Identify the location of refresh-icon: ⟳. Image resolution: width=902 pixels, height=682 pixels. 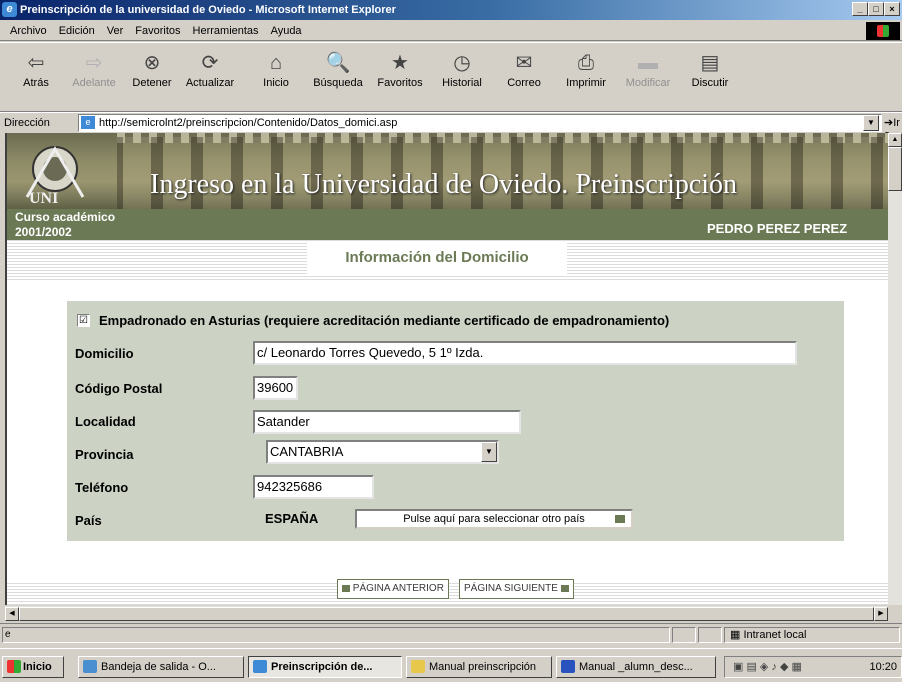
(210, 63).